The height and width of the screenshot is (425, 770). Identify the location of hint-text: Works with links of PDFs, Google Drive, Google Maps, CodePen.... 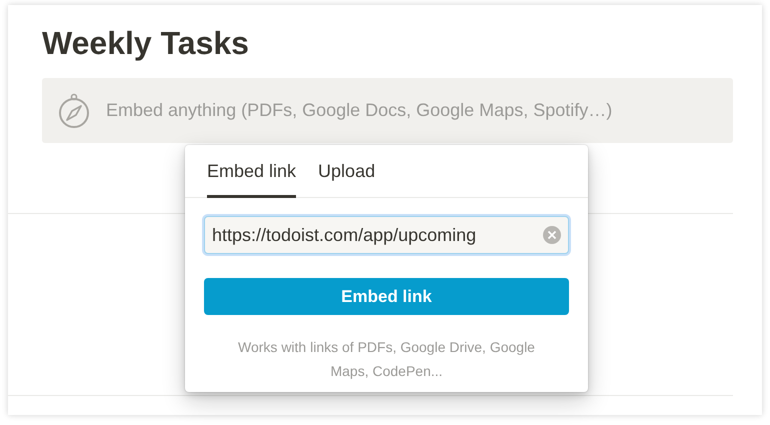
(386, 359).